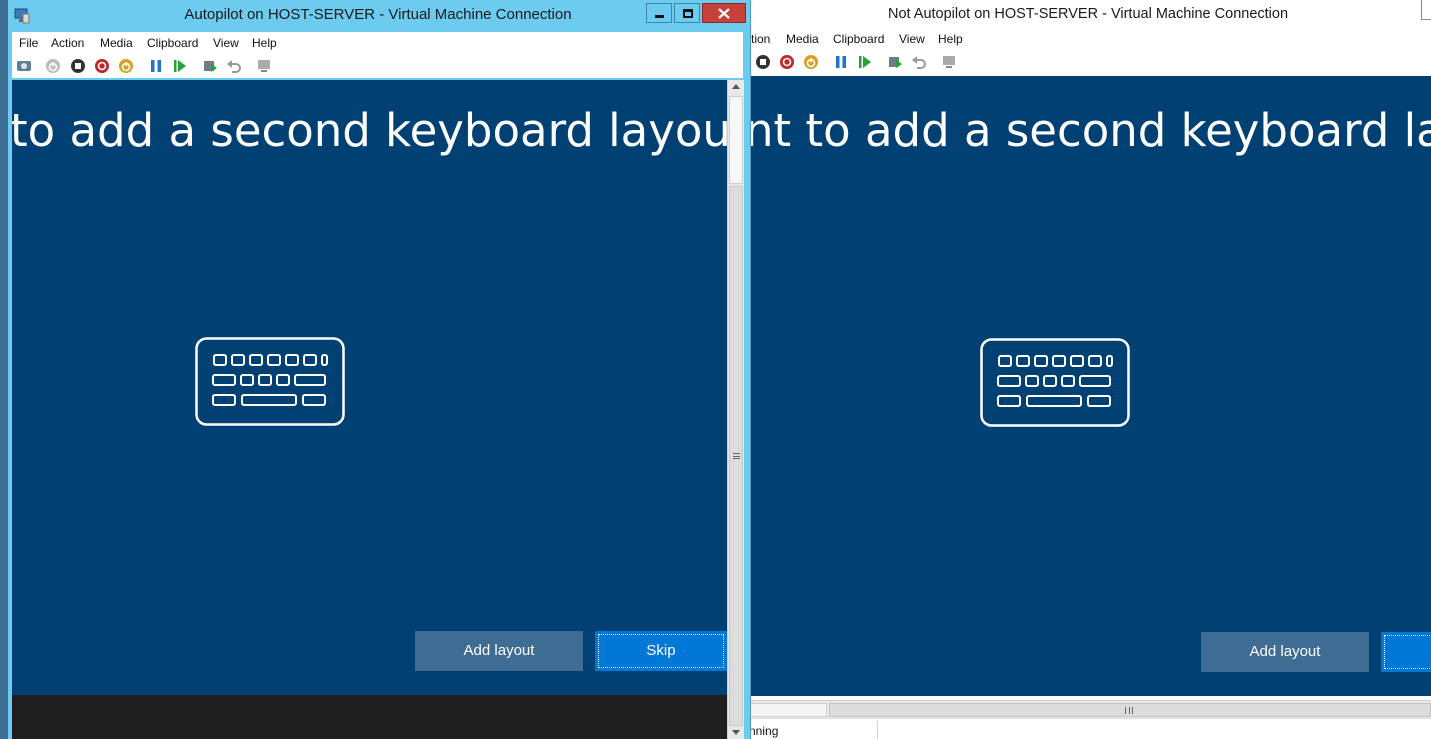 This screenshot has height=739, width=1431. What do you see at coordinates (369, 130) in the screenshot?
I see `keyboard-question-heading: to add a second keyboard layout?` at bounding box center [369, 130].